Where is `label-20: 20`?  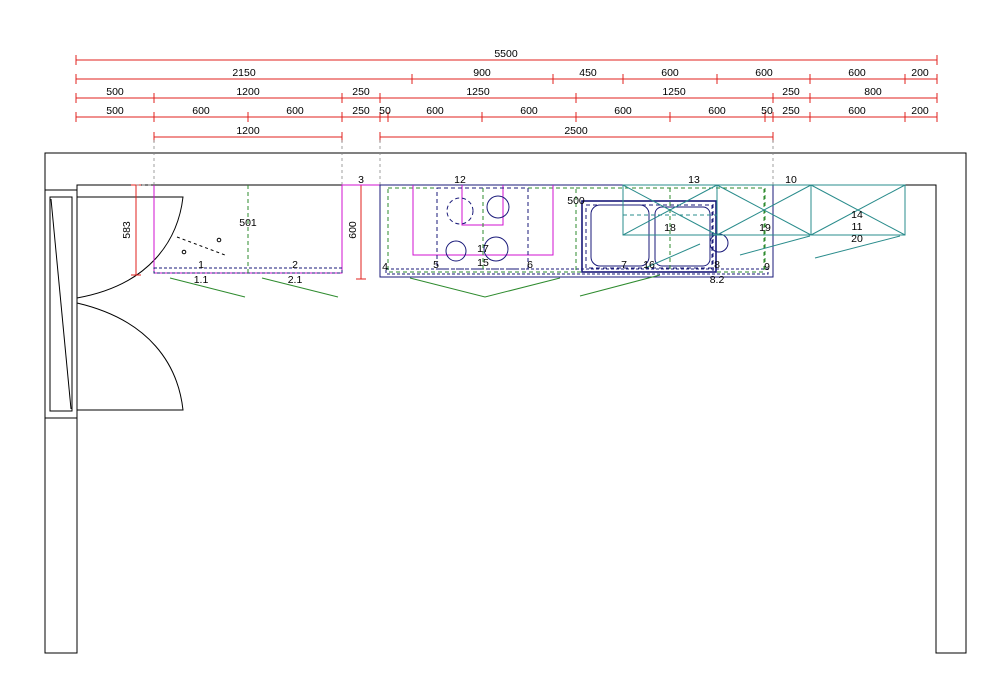
label-20: 20 is located at coordinates (857, 239).